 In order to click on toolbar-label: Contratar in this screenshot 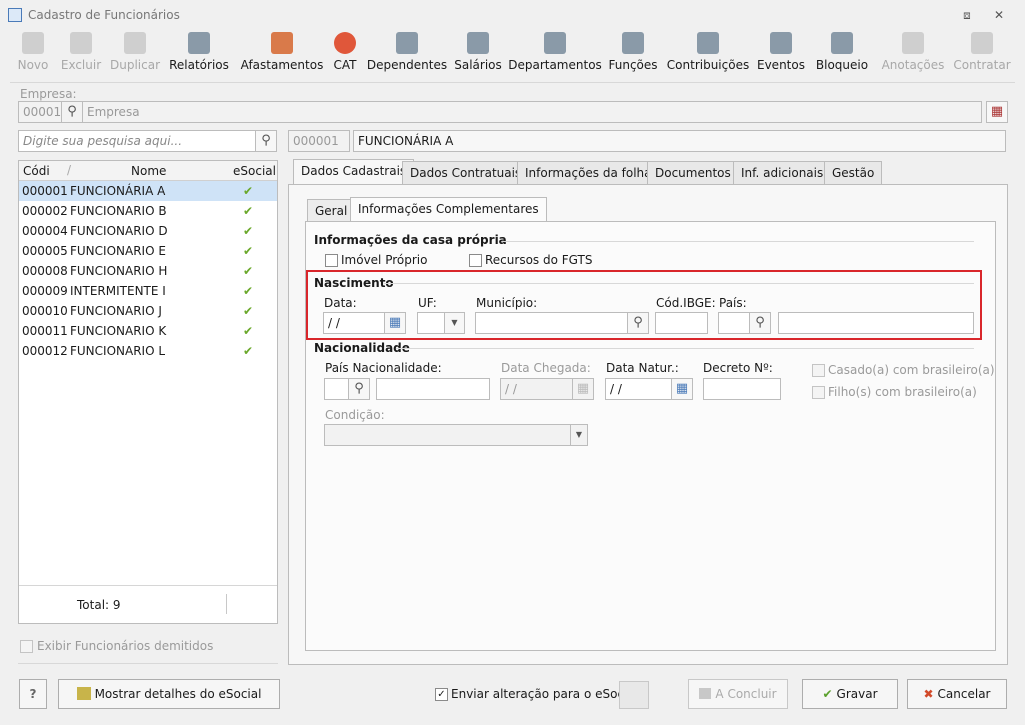, I will do `click(982, 65)`.